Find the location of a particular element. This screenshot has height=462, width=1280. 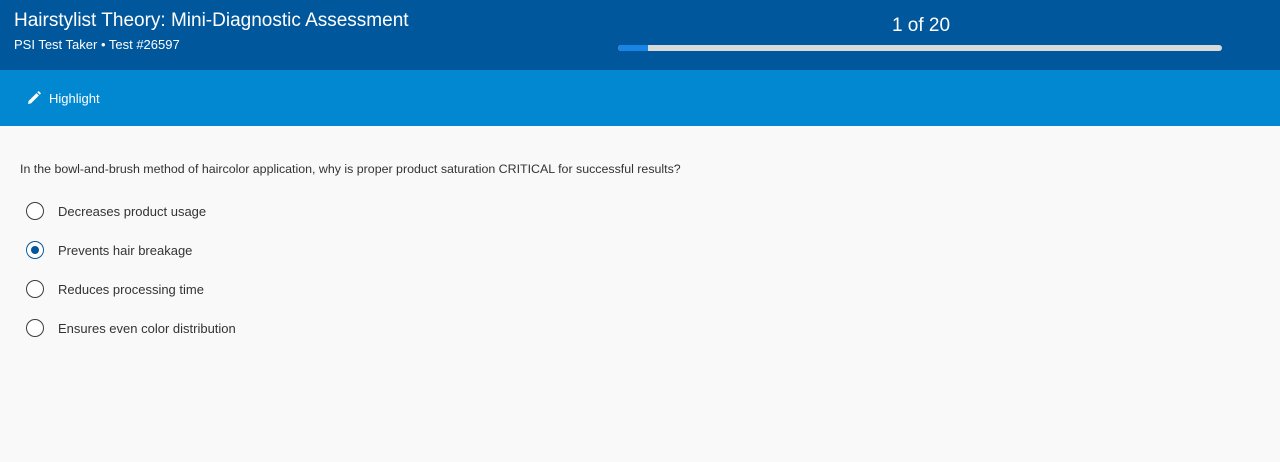

answer-option-2: Prevents hair breakage is located at coordinates (109, 250).